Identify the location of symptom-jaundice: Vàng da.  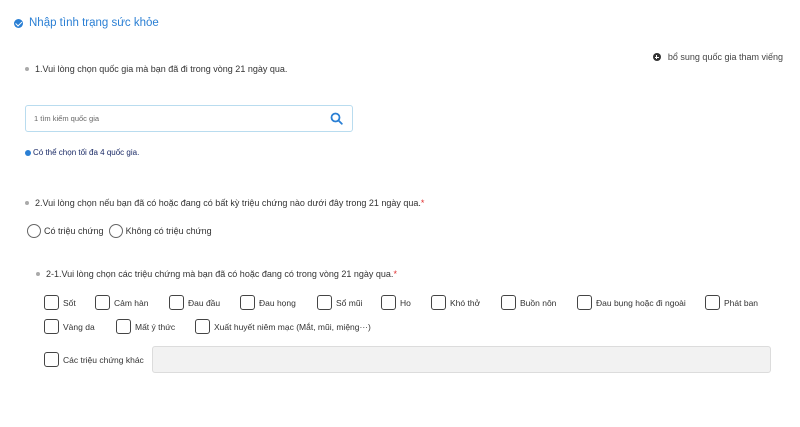
(69, 326).